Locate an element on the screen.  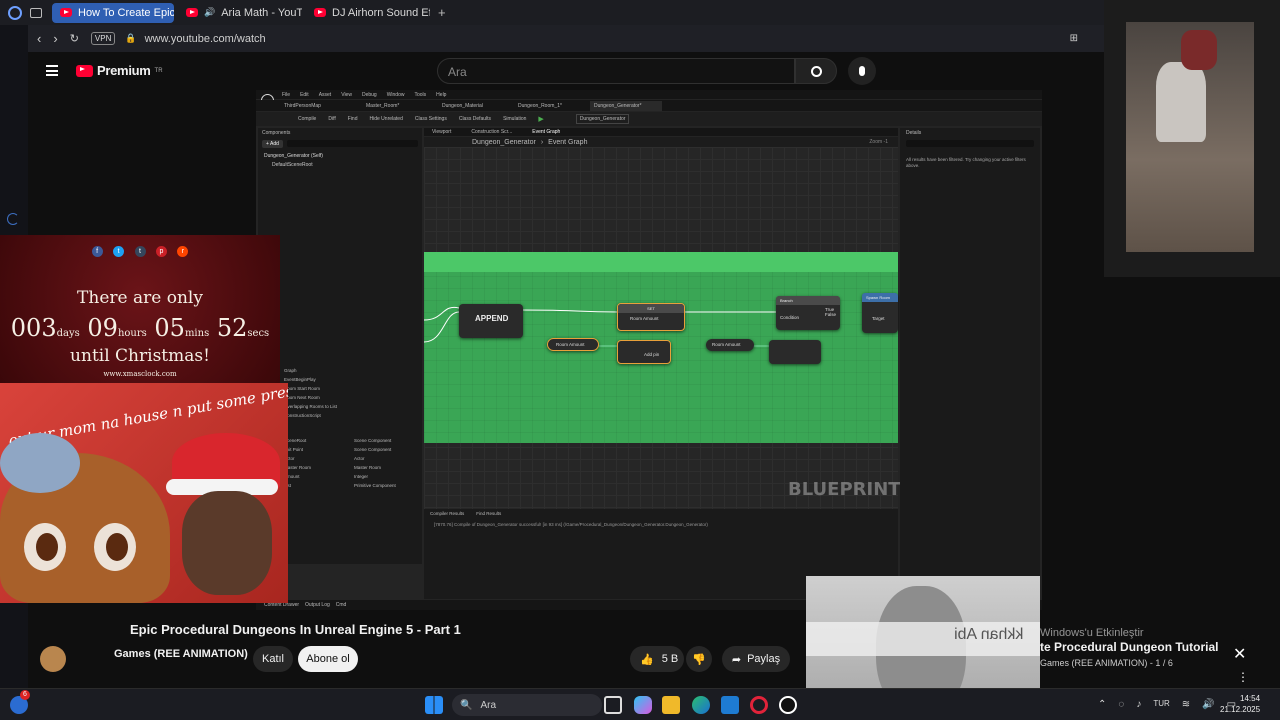
dislike-button: 👎 is located at coordinates (699, 659).